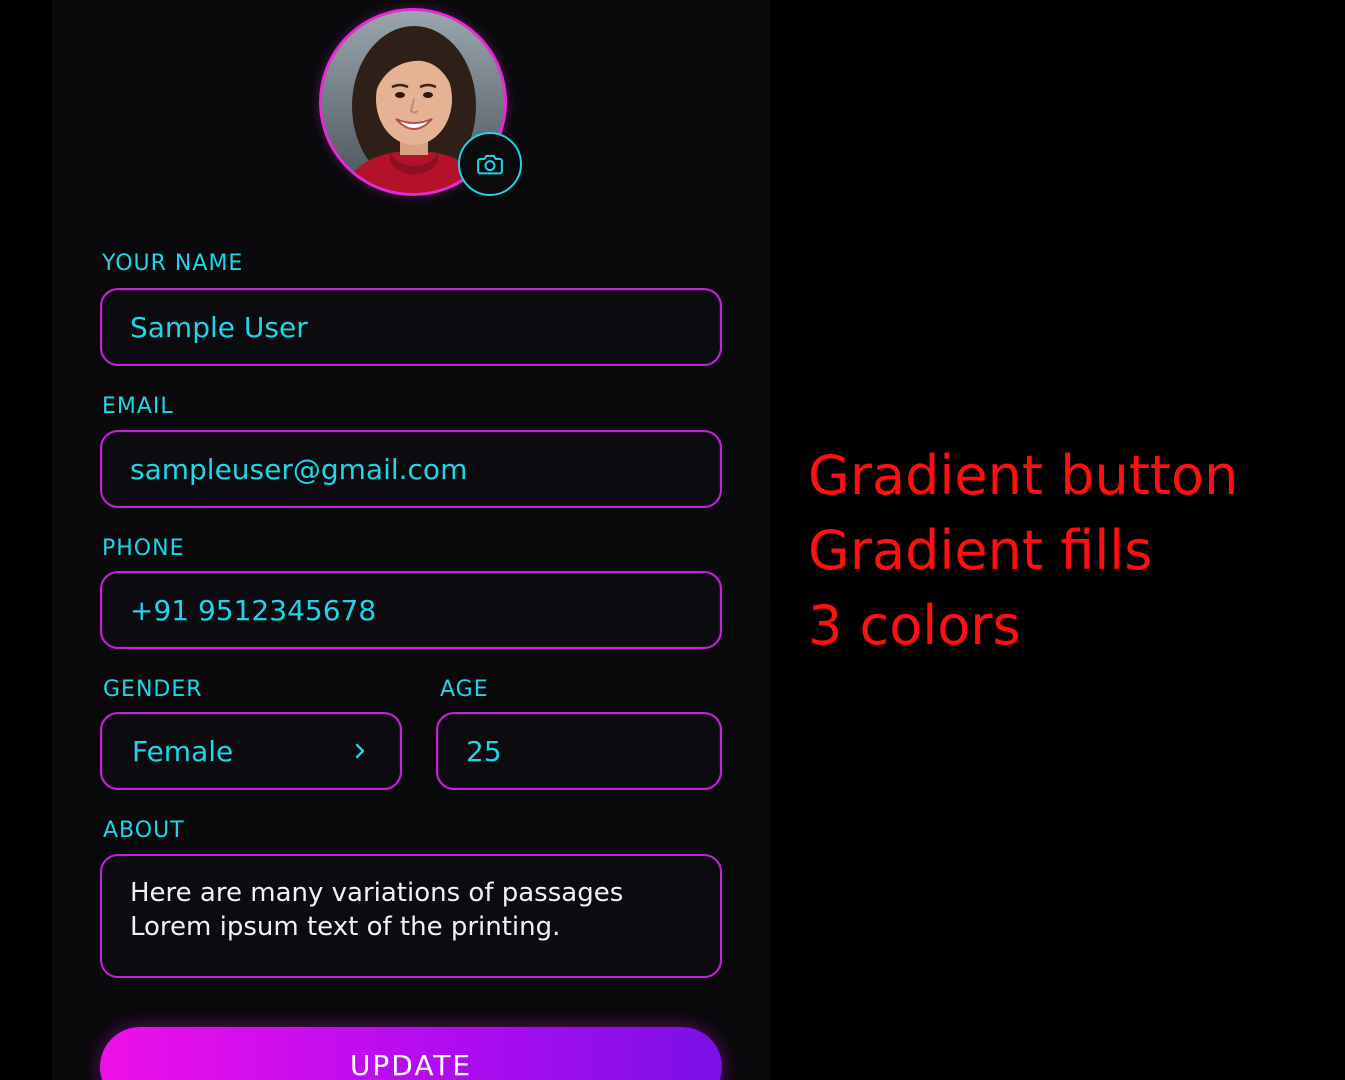  Describe the element at coordinates (173, 263) in the screenshot. I see `name-label: YOUR NAME` at that location.